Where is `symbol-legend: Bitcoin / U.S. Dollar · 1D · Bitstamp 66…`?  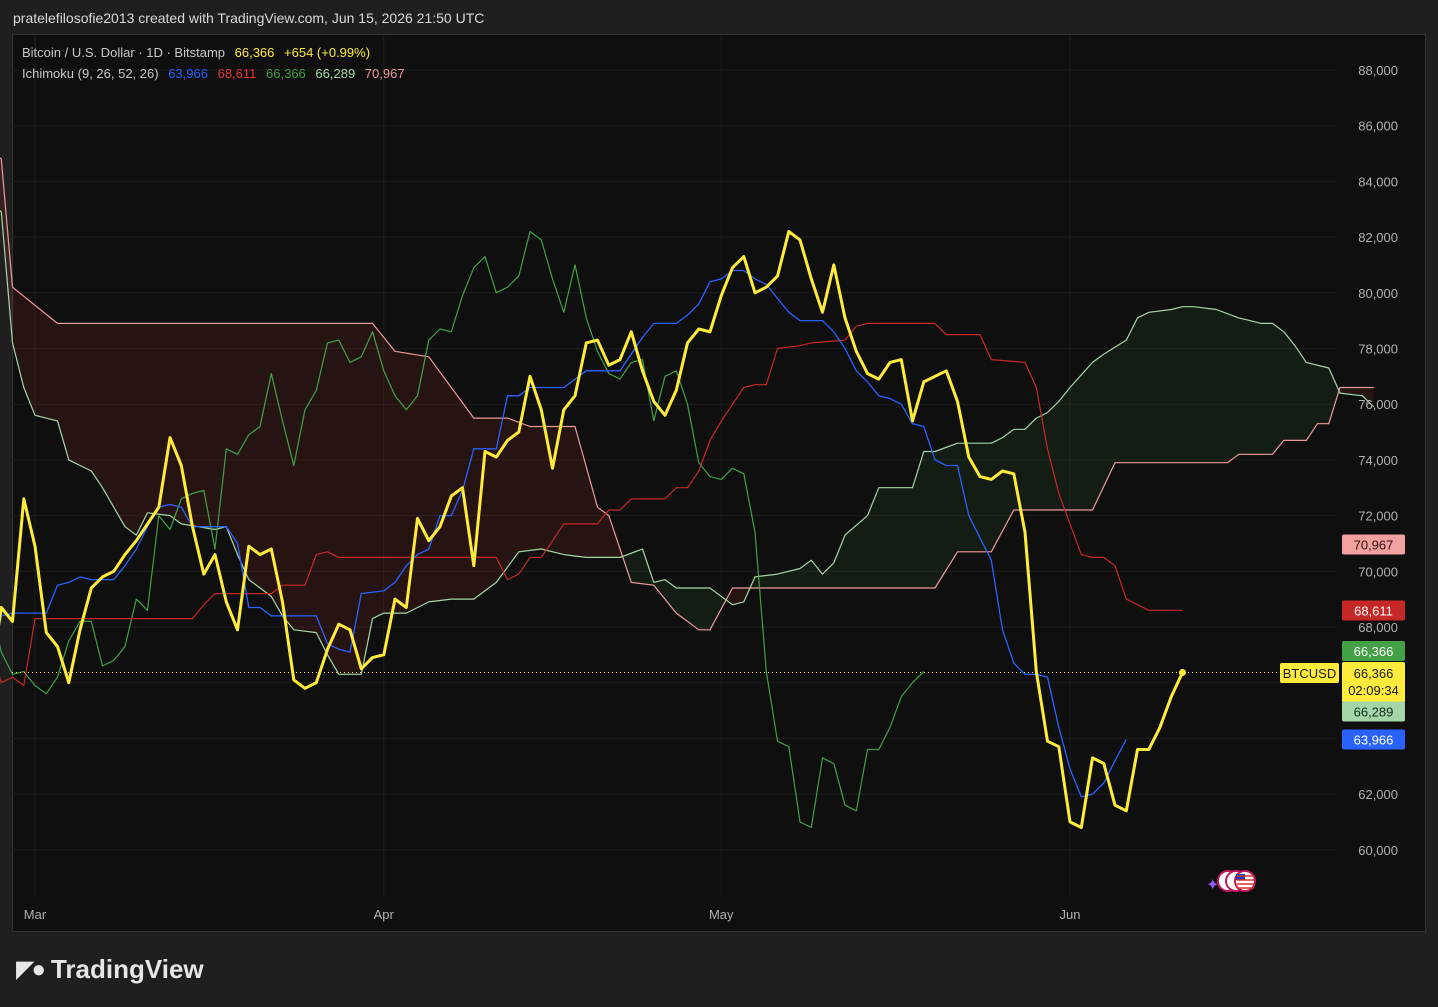
symbol-legend: Bitcoin / U.S. Dollar · 1D · Bitstamp 66… is located at coordinates (199, 52).